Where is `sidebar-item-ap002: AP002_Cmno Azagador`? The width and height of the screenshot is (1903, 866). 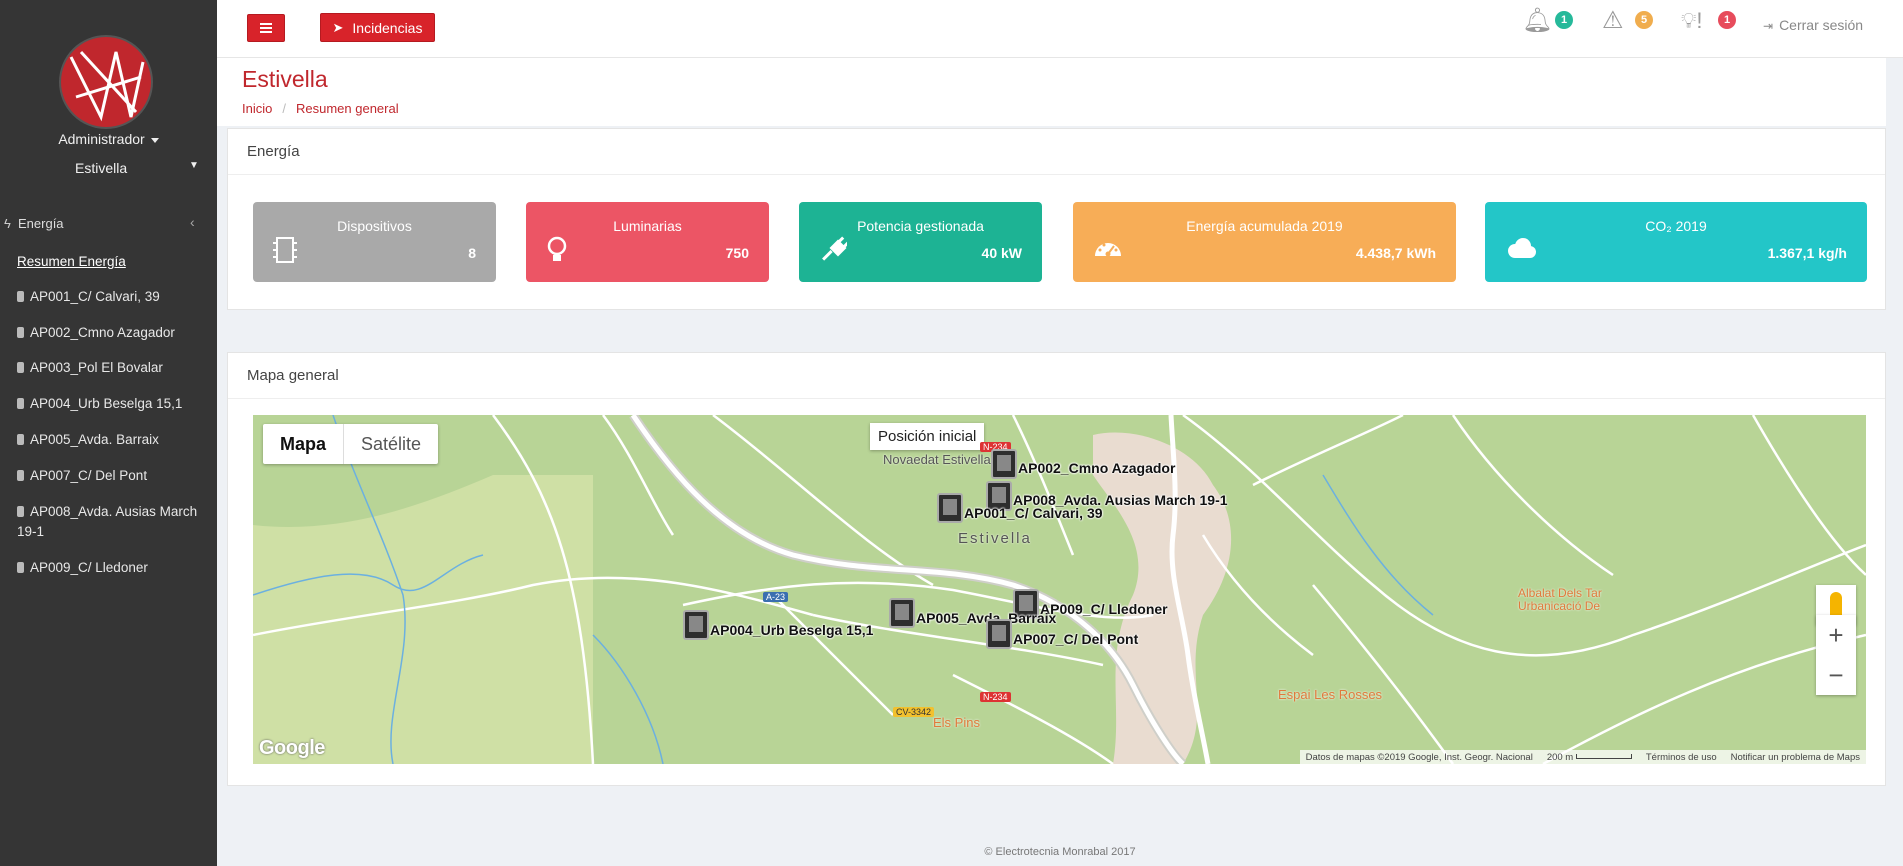
sidebar-item-ap002: AP002_Cmno Azagador is located at coordinates (112, 333).